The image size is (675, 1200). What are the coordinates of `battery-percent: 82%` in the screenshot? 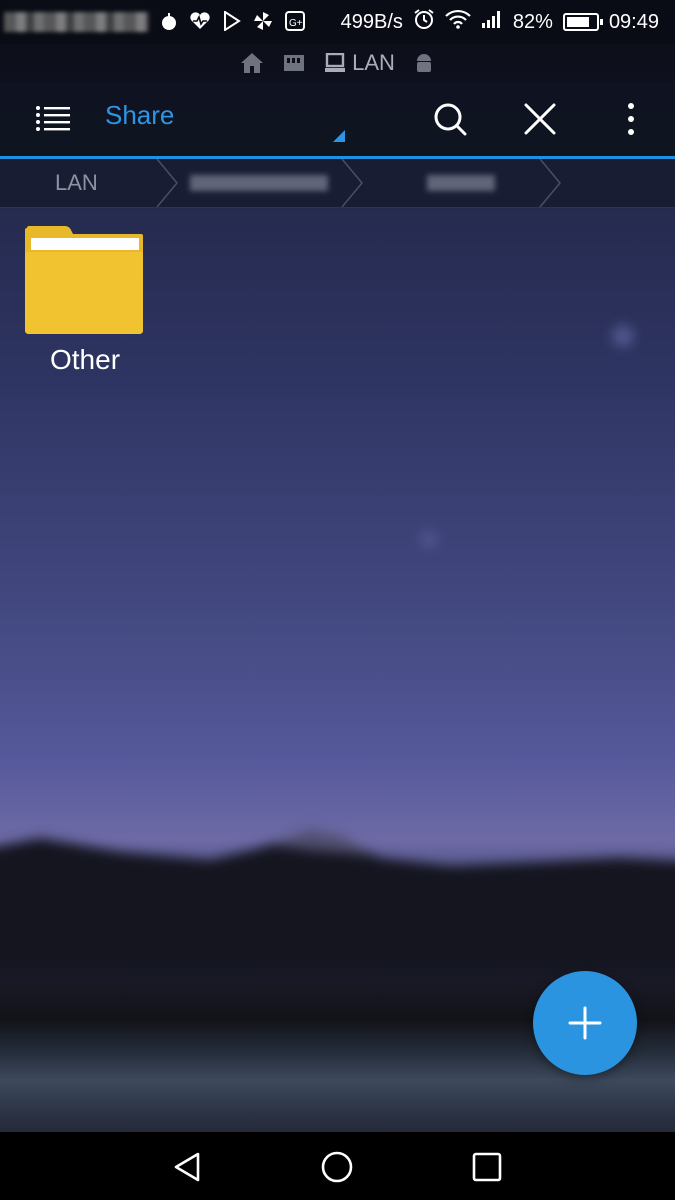 It's located at (532, 21).